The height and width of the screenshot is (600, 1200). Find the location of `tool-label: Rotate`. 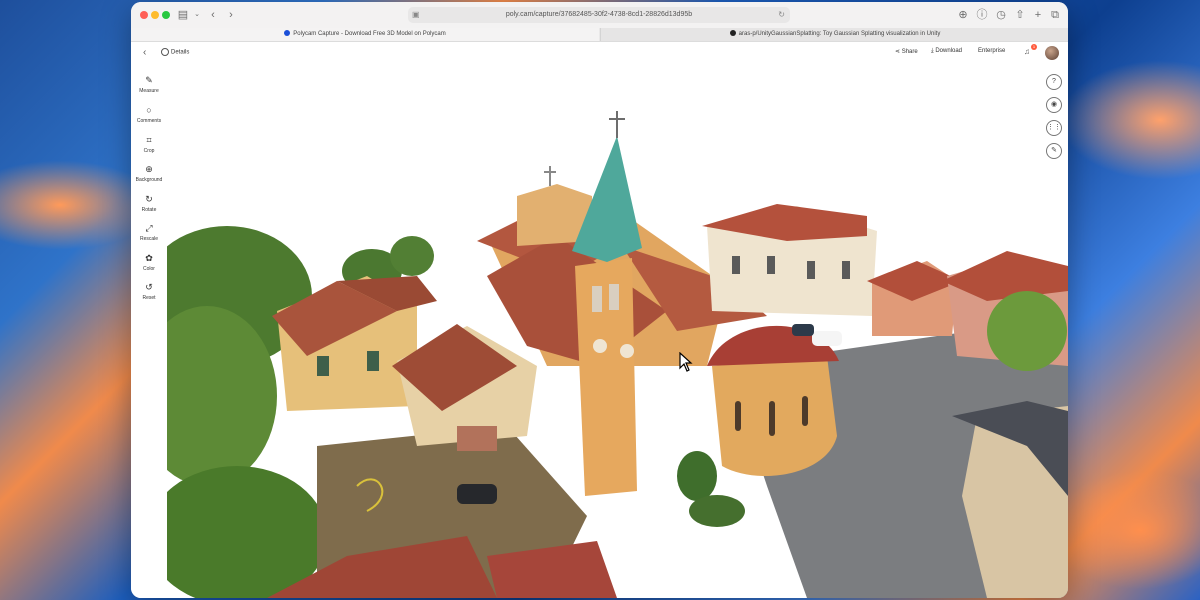

tool-label: Rotate is located at coordinates (149, 210).